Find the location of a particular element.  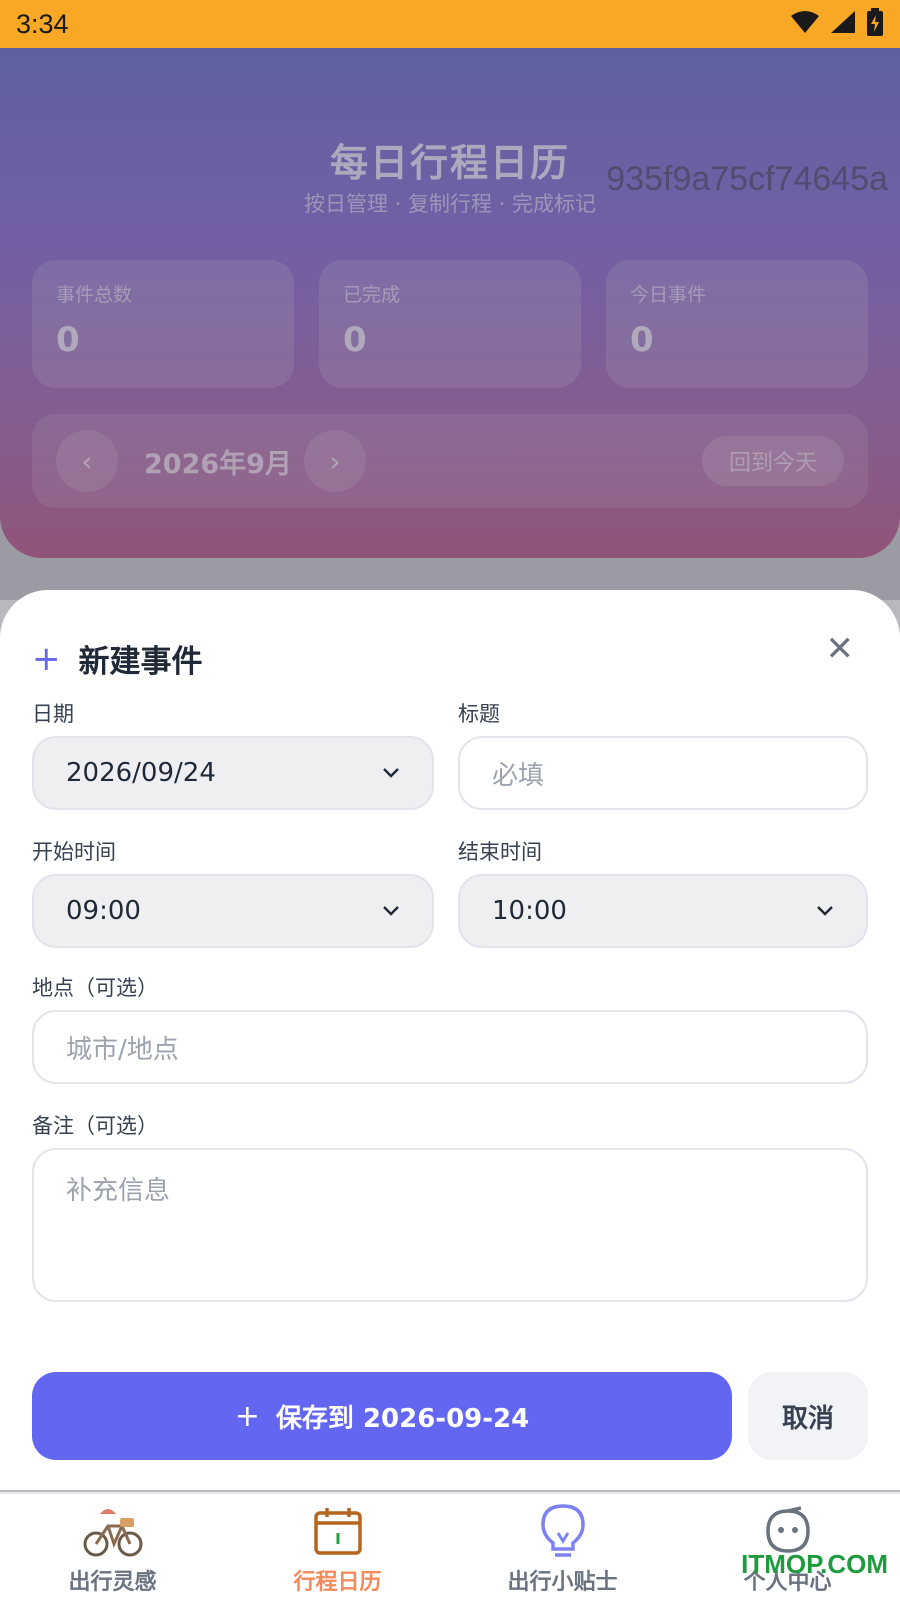

save-button: + 保存到 2026-09-24 is located at coordinates (382, 1416).